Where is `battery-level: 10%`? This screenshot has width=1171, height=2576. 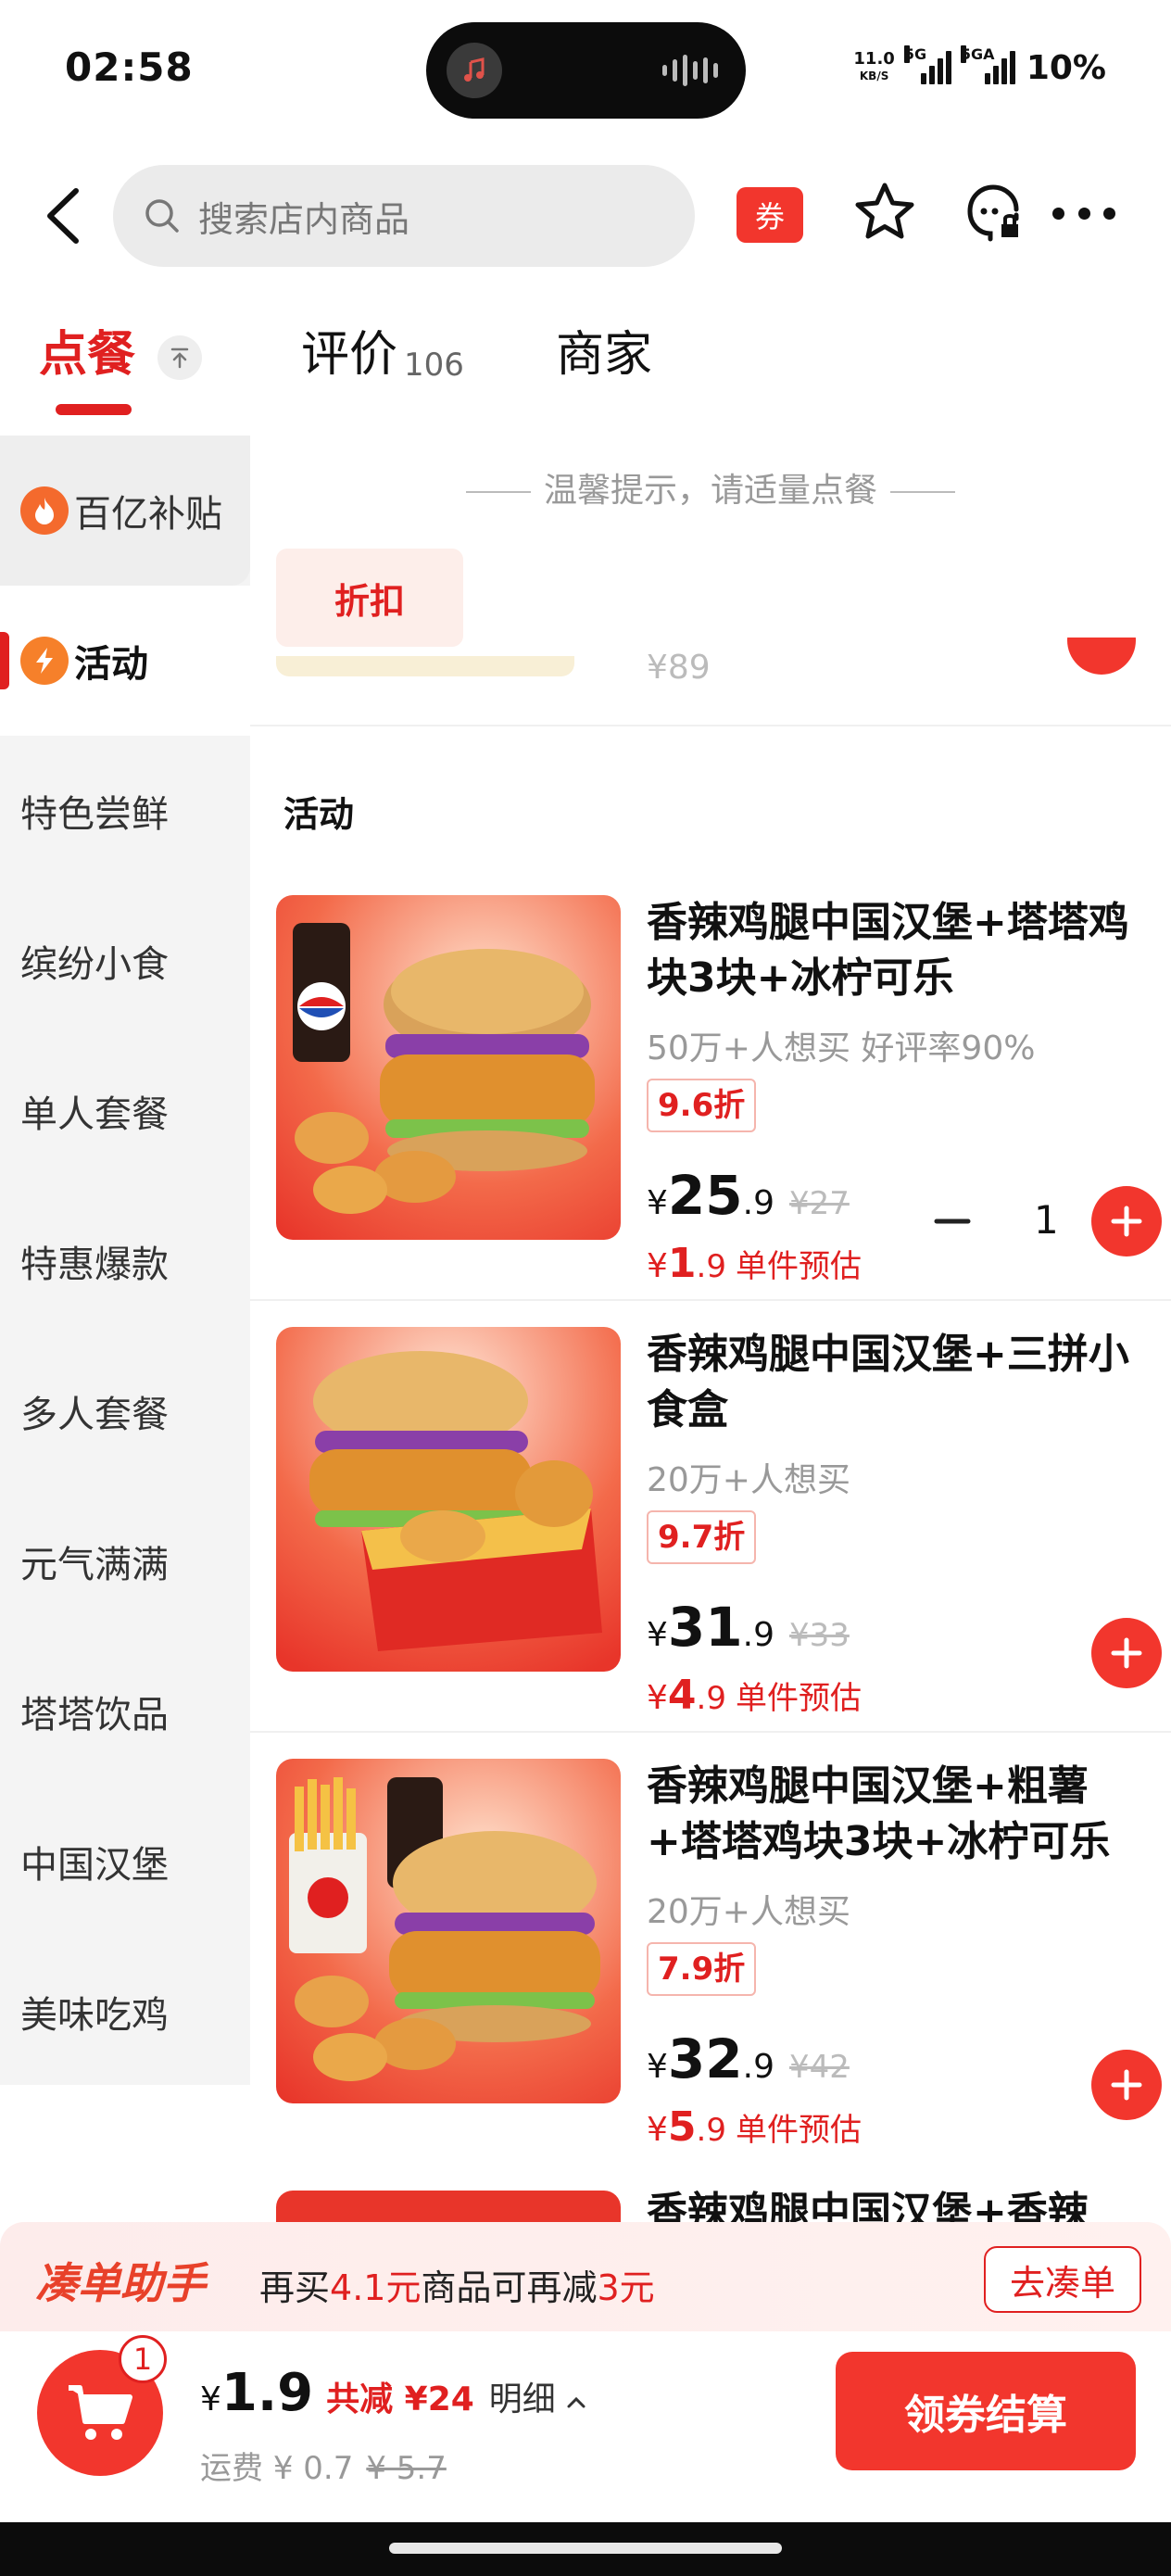
battery-level: 10% is located at coordinates (1066, 68).